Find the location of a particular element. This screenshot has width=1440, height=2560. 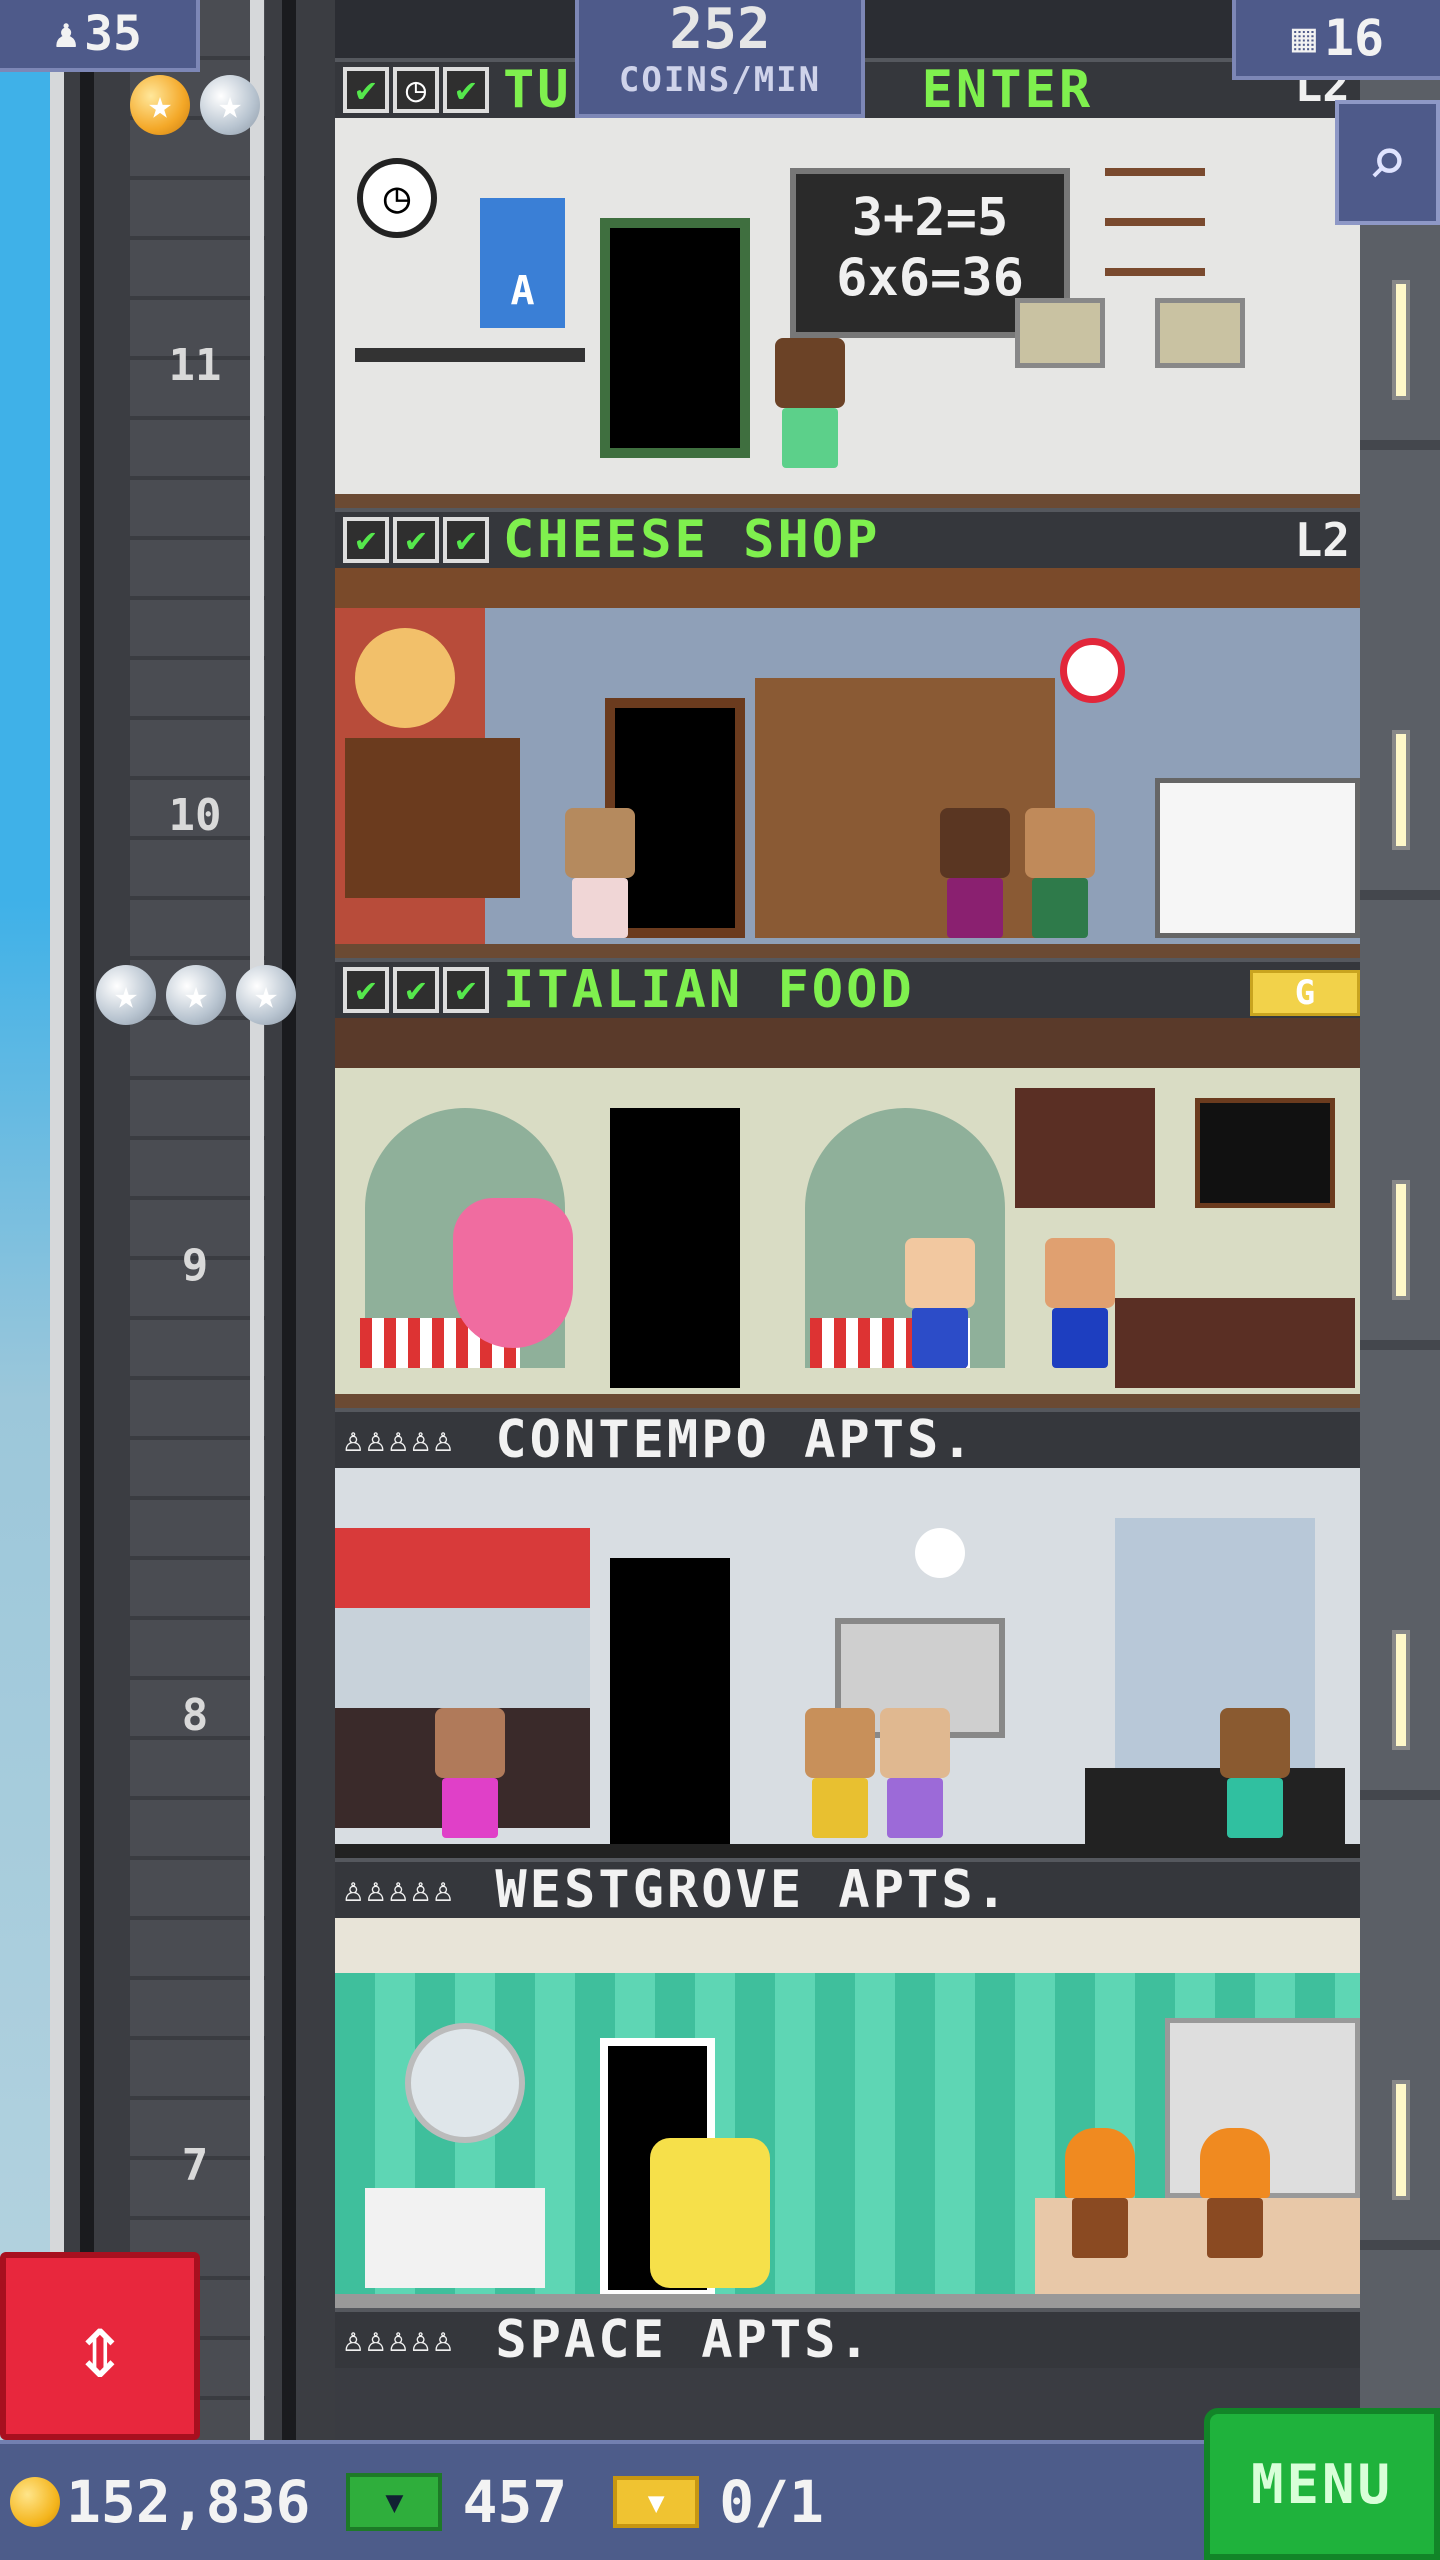

floor-count-value: 16 is located at coordinates (1354, 38).